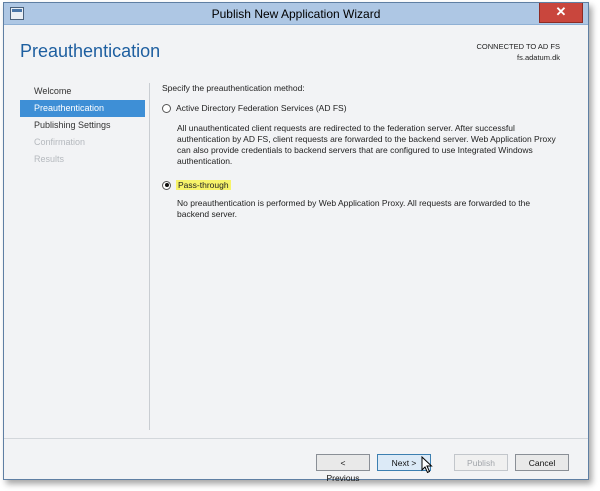 The image size is (600, 491). Describe the element at coordinates (207, 214) in the screenshot. I see `pass-through-description-line: backend server.` at that location.